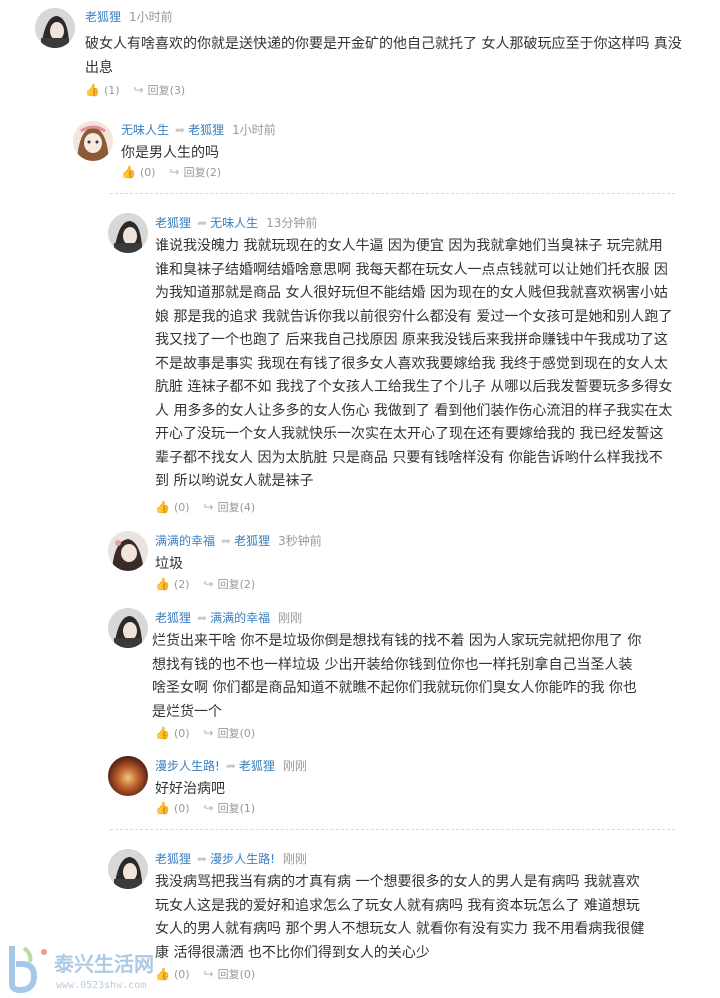 The image size is (720, 998). What do you see at coordinates (247, 584) in the screenshot?
I see `reply-count: (2)` at bounding box center [247, 584].